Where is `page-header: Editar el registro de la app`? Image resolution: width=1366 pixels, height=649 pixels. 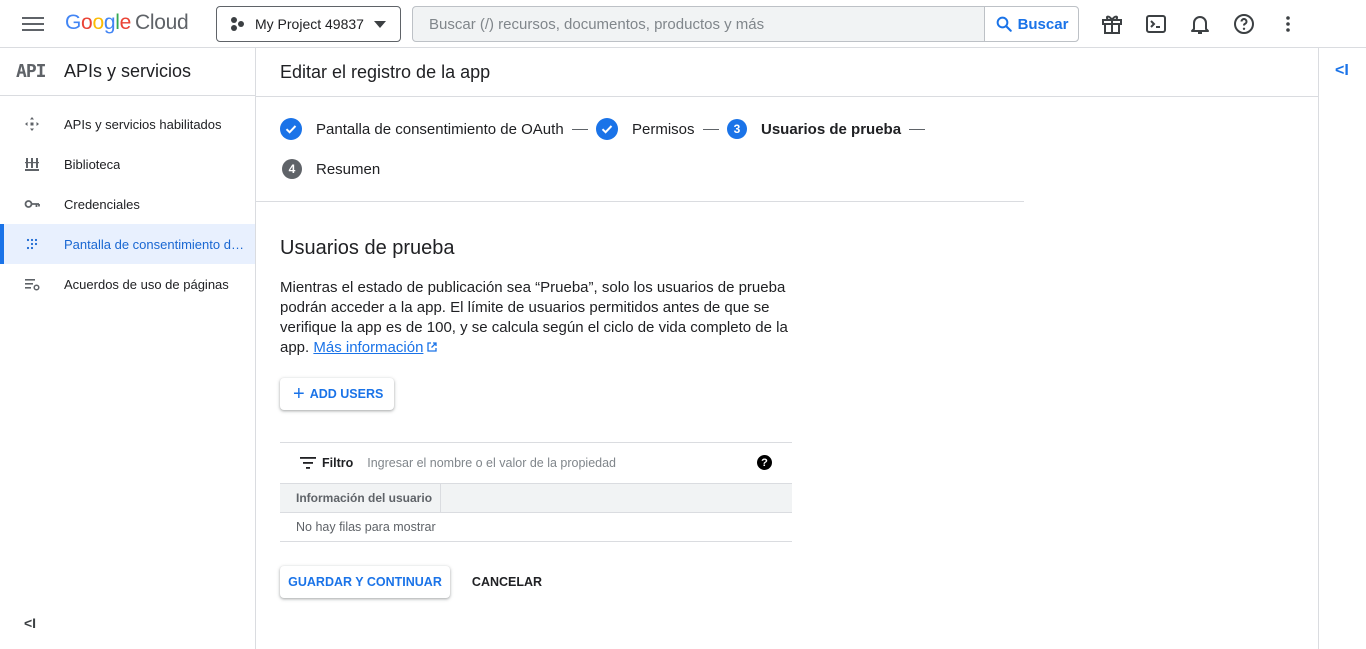
page-header: Editar el registro de la app is located at coordinates (787, 72).